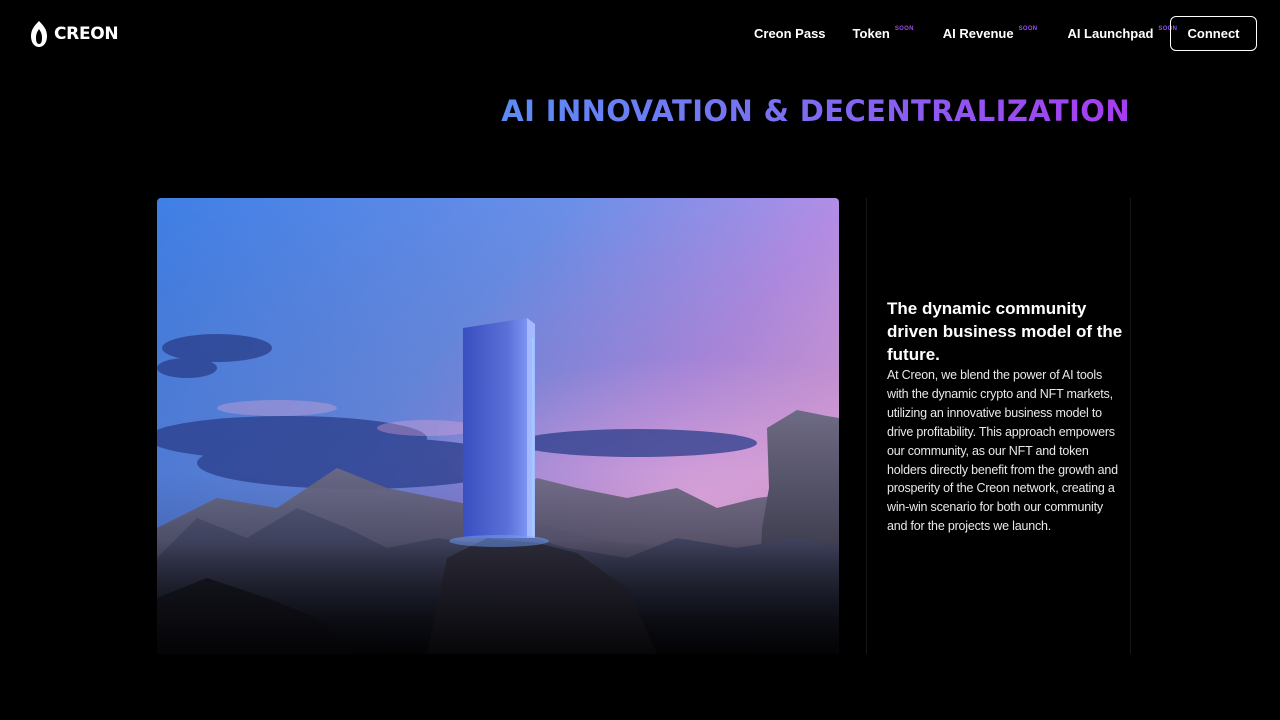 This screenshot has height=720, width=1280. What do you see at coordinates (1110, 33) in the screenshot?
I see `nav-item-label: AI Launchpad` at bounding box center [1110, 33].